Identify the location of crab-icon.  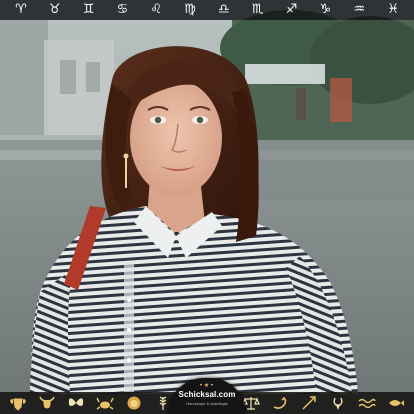
(105, 403).